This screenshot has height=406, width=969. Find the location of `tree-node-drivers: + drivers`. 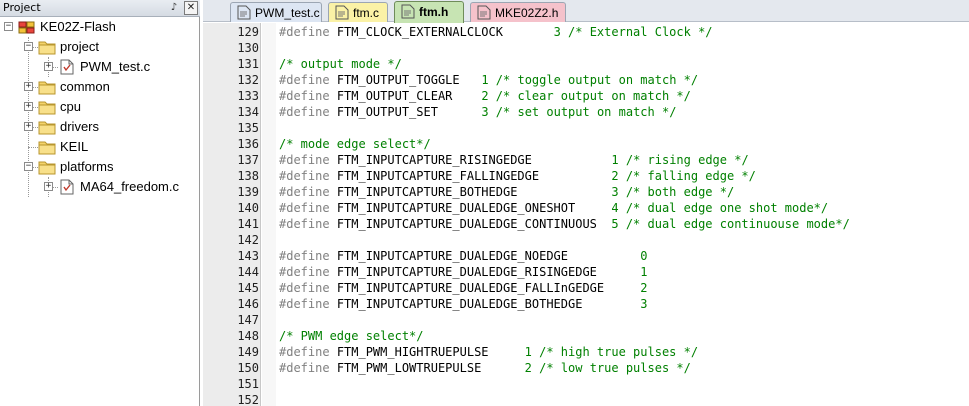

tree-node-drivers: + drivers is located at coordinates (99, 127).